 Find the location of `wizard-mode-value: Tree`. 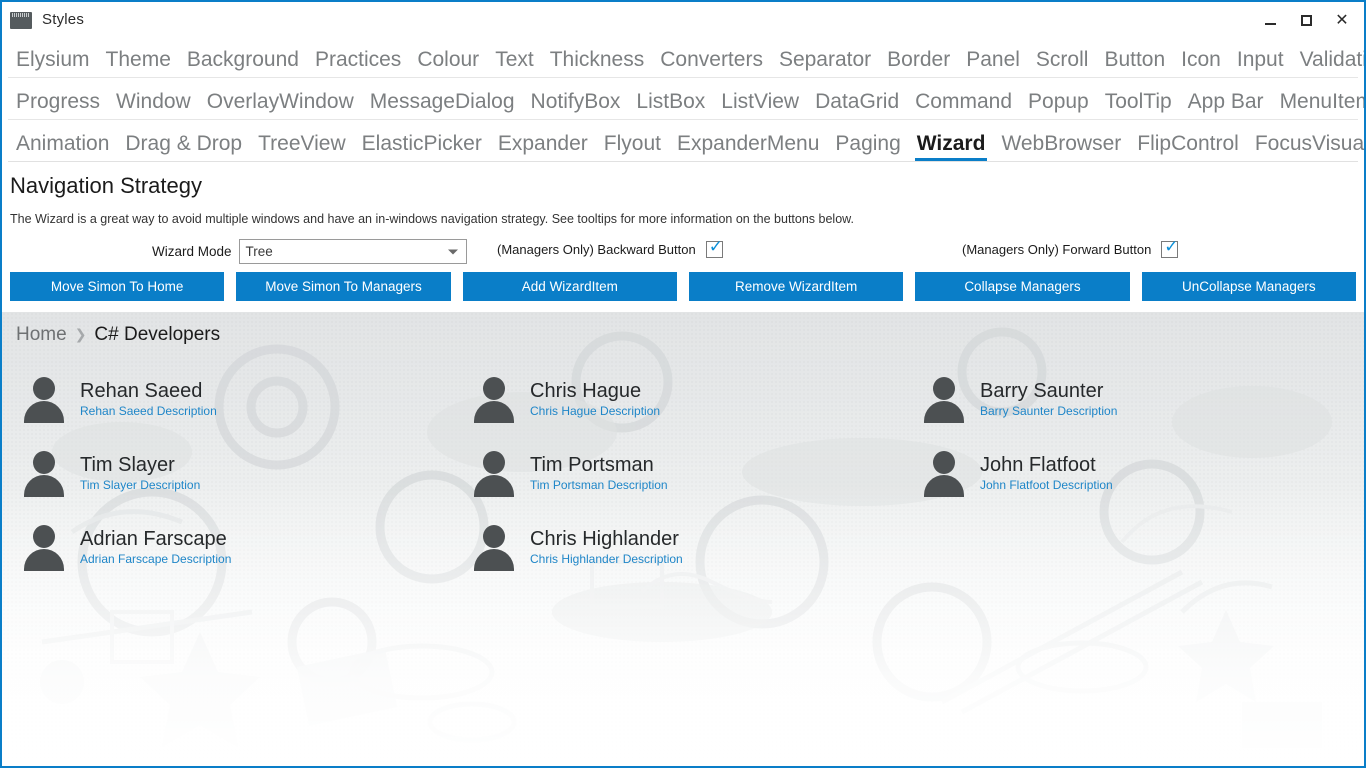

wizard-mode-value: Tree is located at coordinates (259, 251).